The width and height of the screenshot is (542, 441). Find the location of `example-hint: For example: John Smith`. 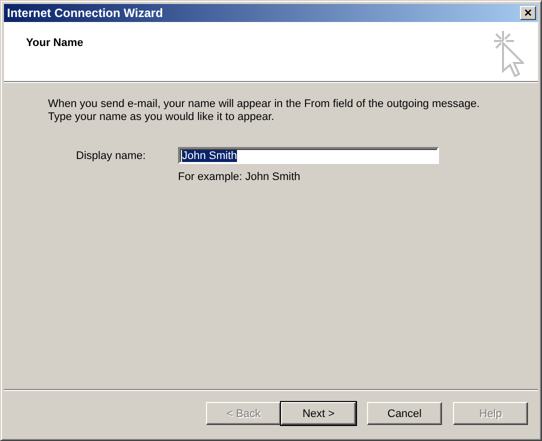

example-hint: For example: John Smith is located at coordinates (240, 177).